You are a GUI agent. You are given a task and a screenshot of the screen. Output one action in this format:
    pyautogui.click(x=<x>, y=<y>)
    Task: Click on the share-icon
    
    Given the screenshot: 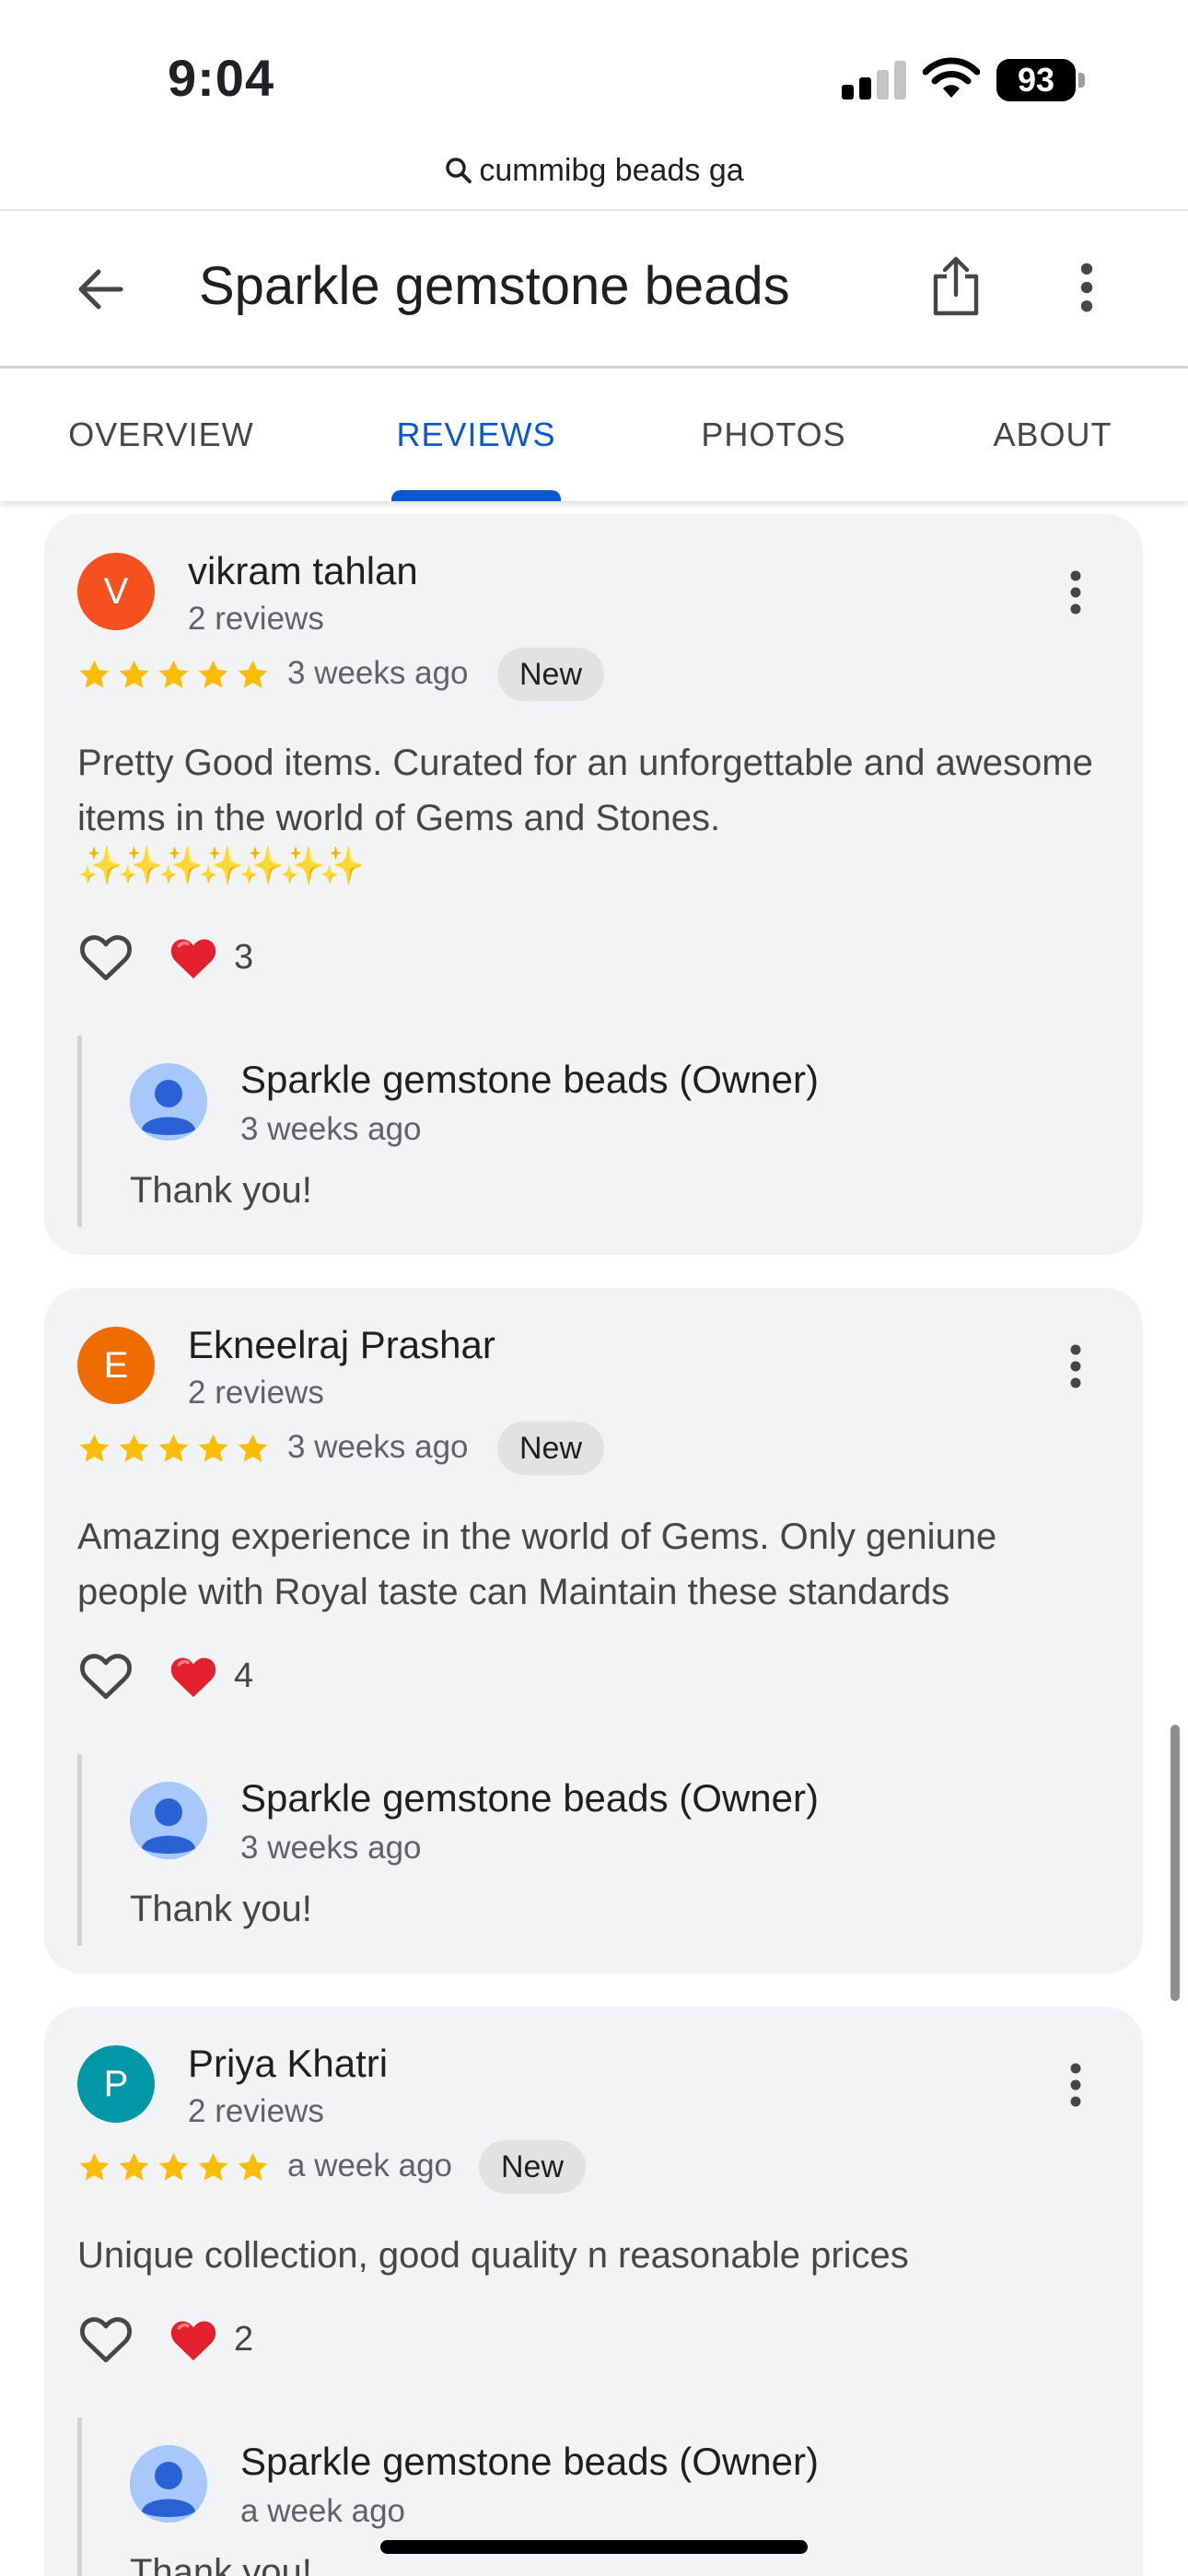 What is the action you would take?
    pyautogui.click(x=956, y=286)
    